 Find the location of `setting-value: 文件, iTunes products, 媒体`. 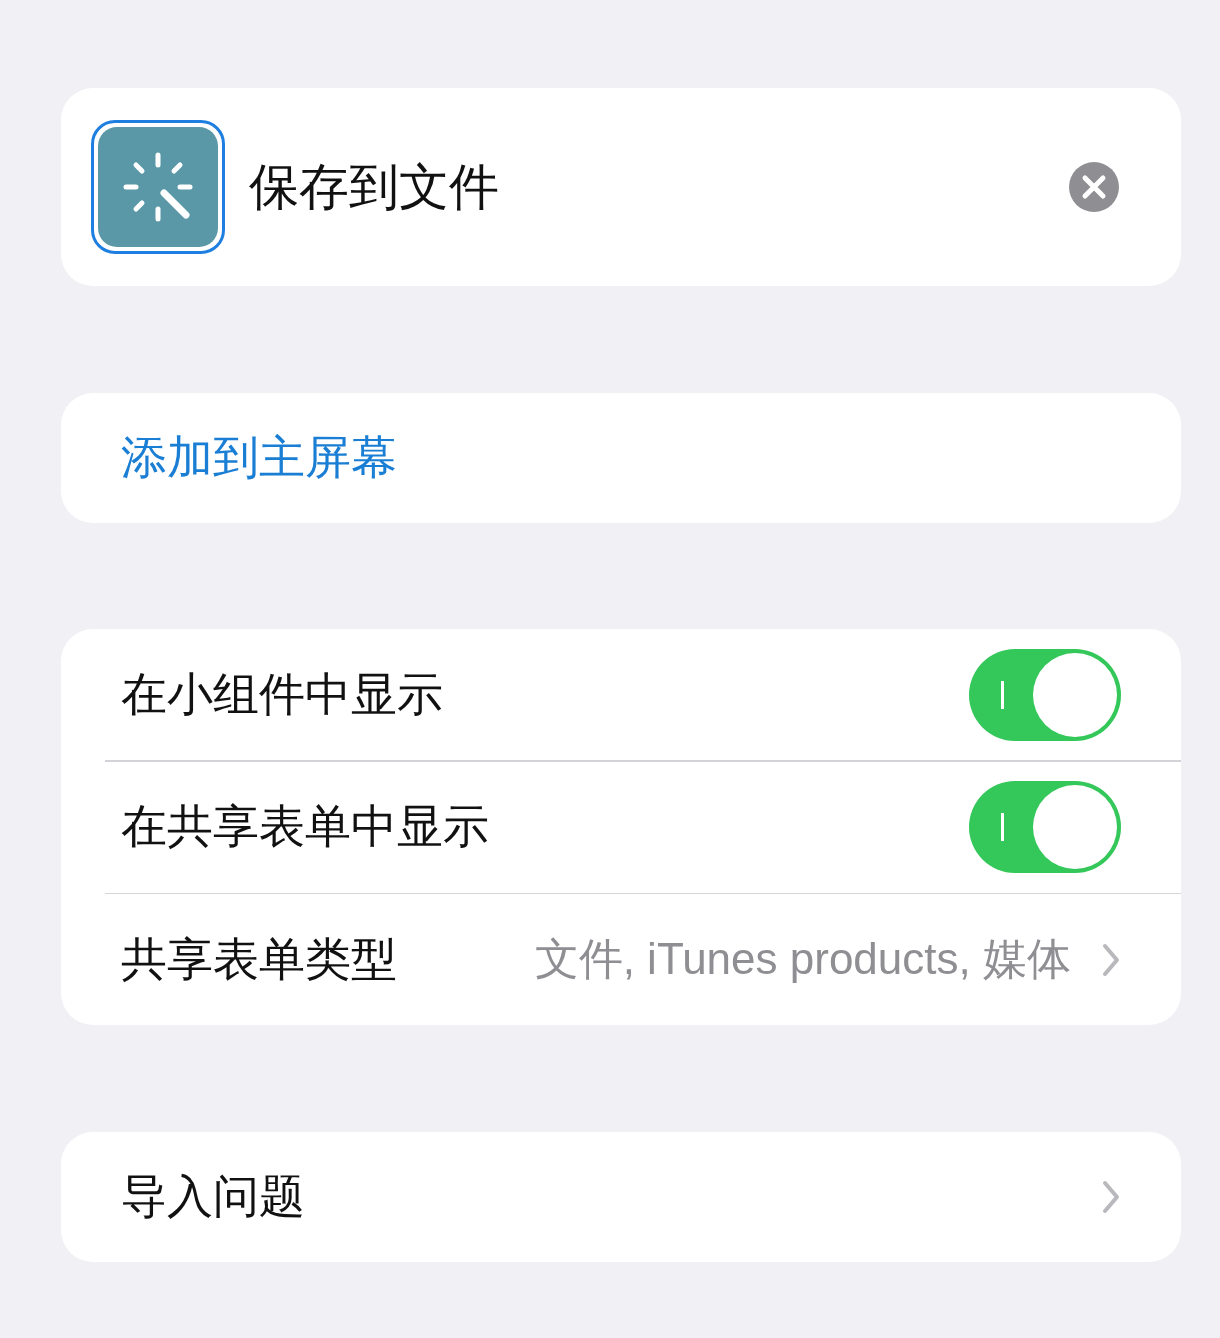

setting-value: 文件, iTunes products, 媒体 is located at coordinates (802, 959).